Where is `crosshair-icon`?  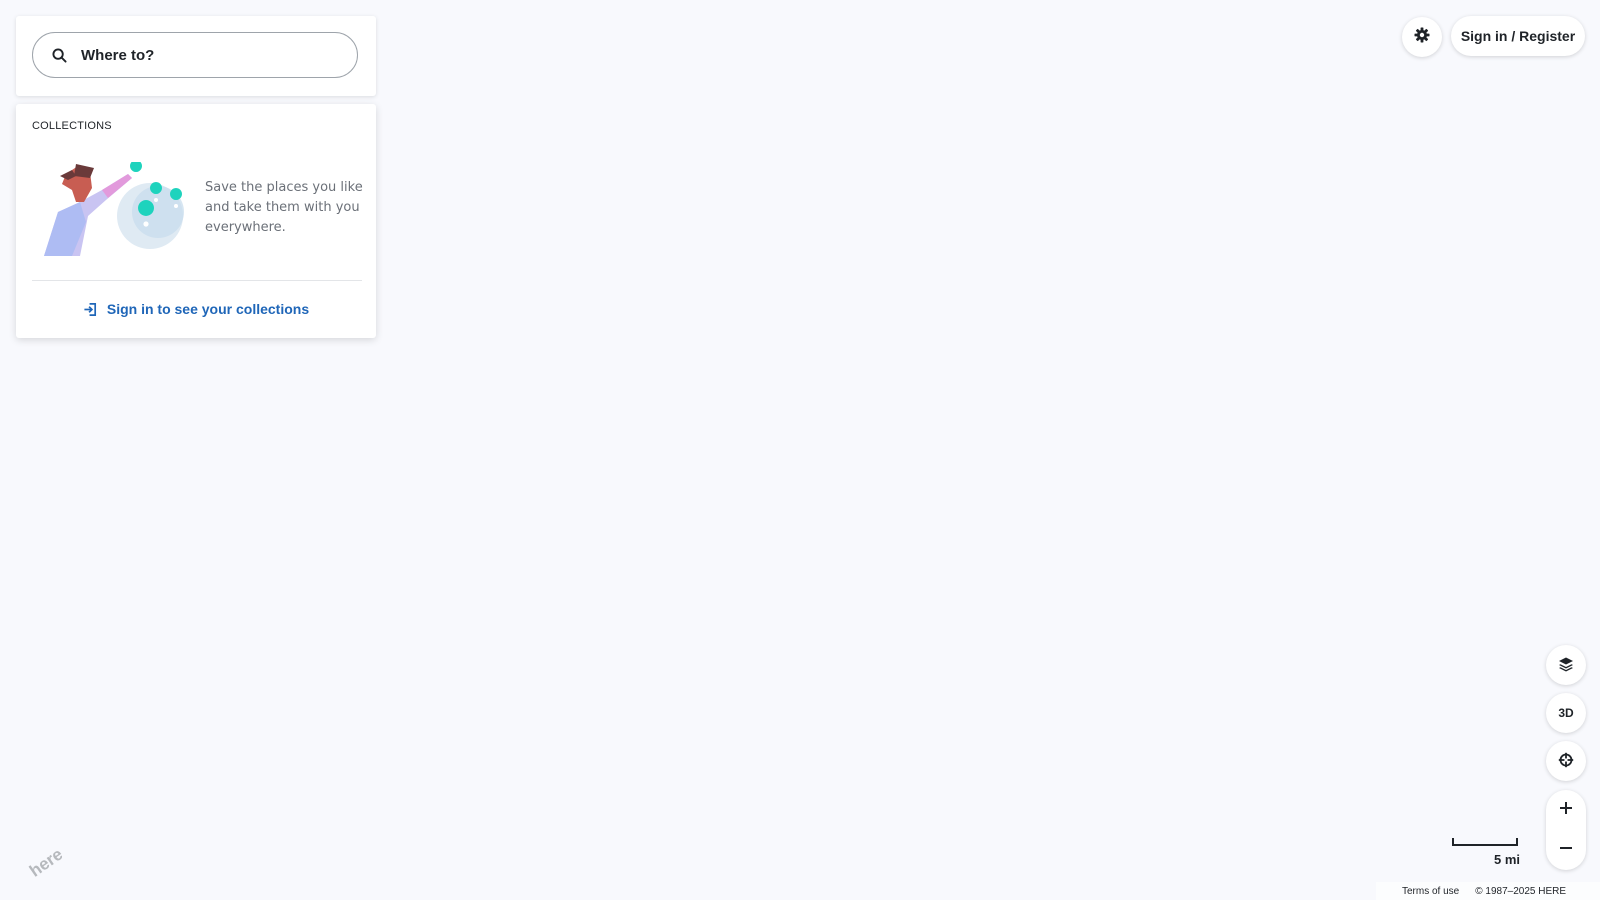 crosshair-icon is located at coordinates (1566, 761).